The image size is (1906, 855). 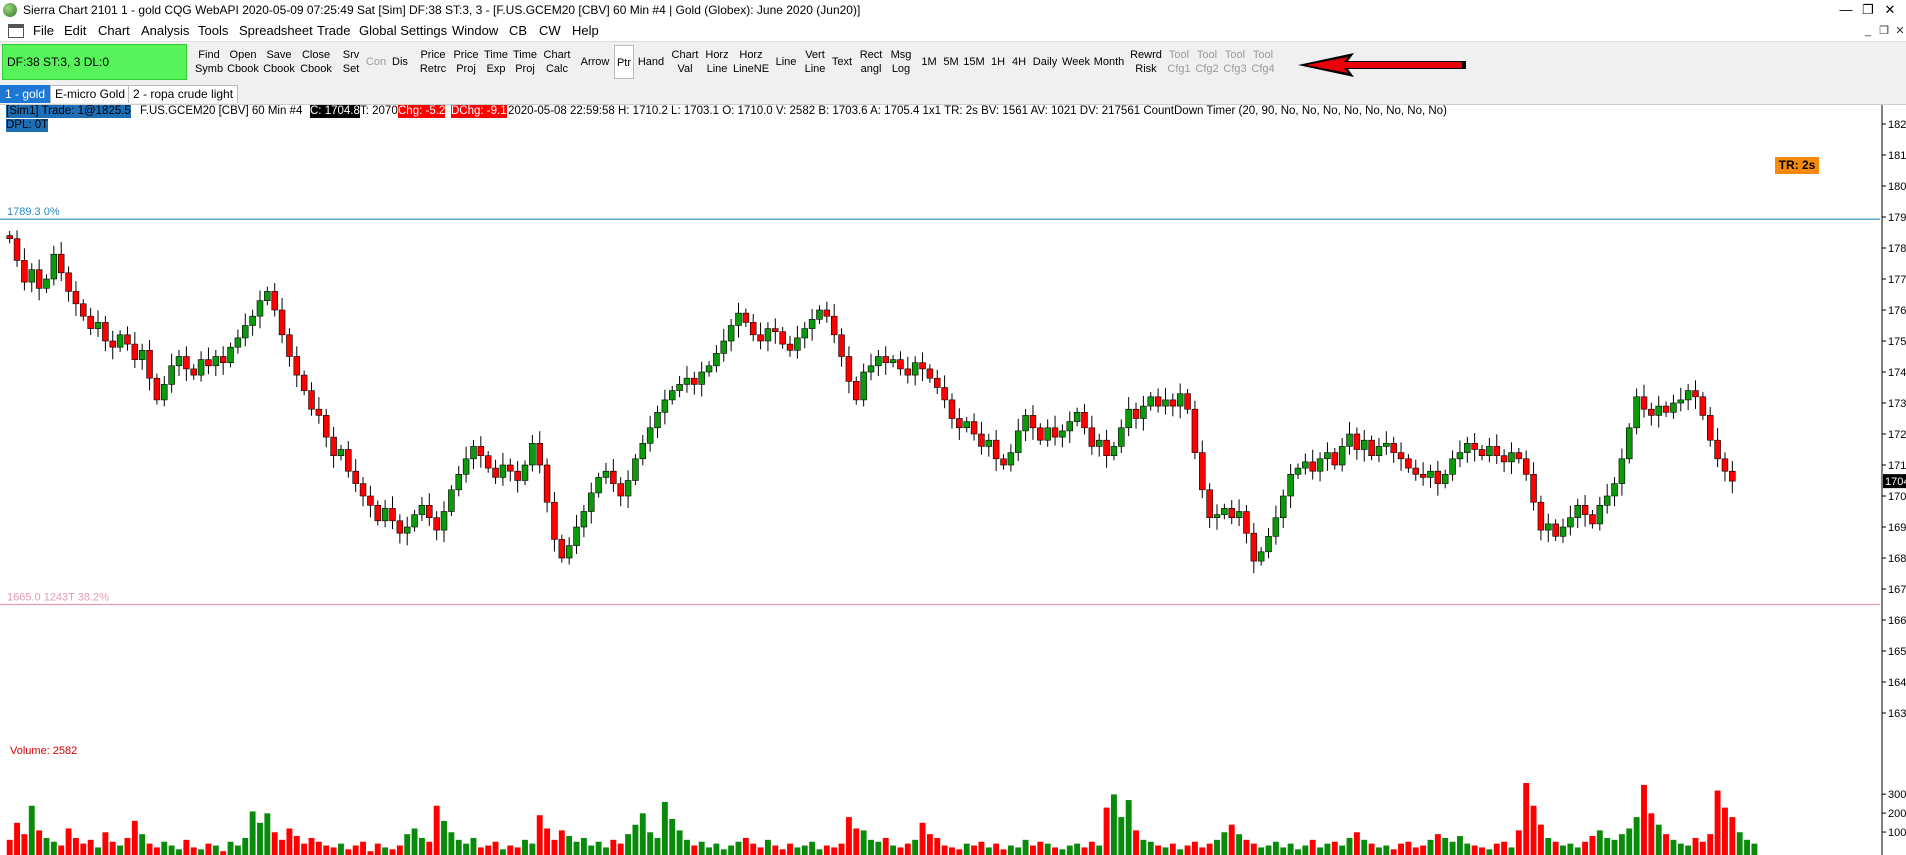 What do you see at coordinates (466, 62) in the screenshot?
I see `toolbar-button-price-proj: Price Proj` at bounding box center [466, 62].